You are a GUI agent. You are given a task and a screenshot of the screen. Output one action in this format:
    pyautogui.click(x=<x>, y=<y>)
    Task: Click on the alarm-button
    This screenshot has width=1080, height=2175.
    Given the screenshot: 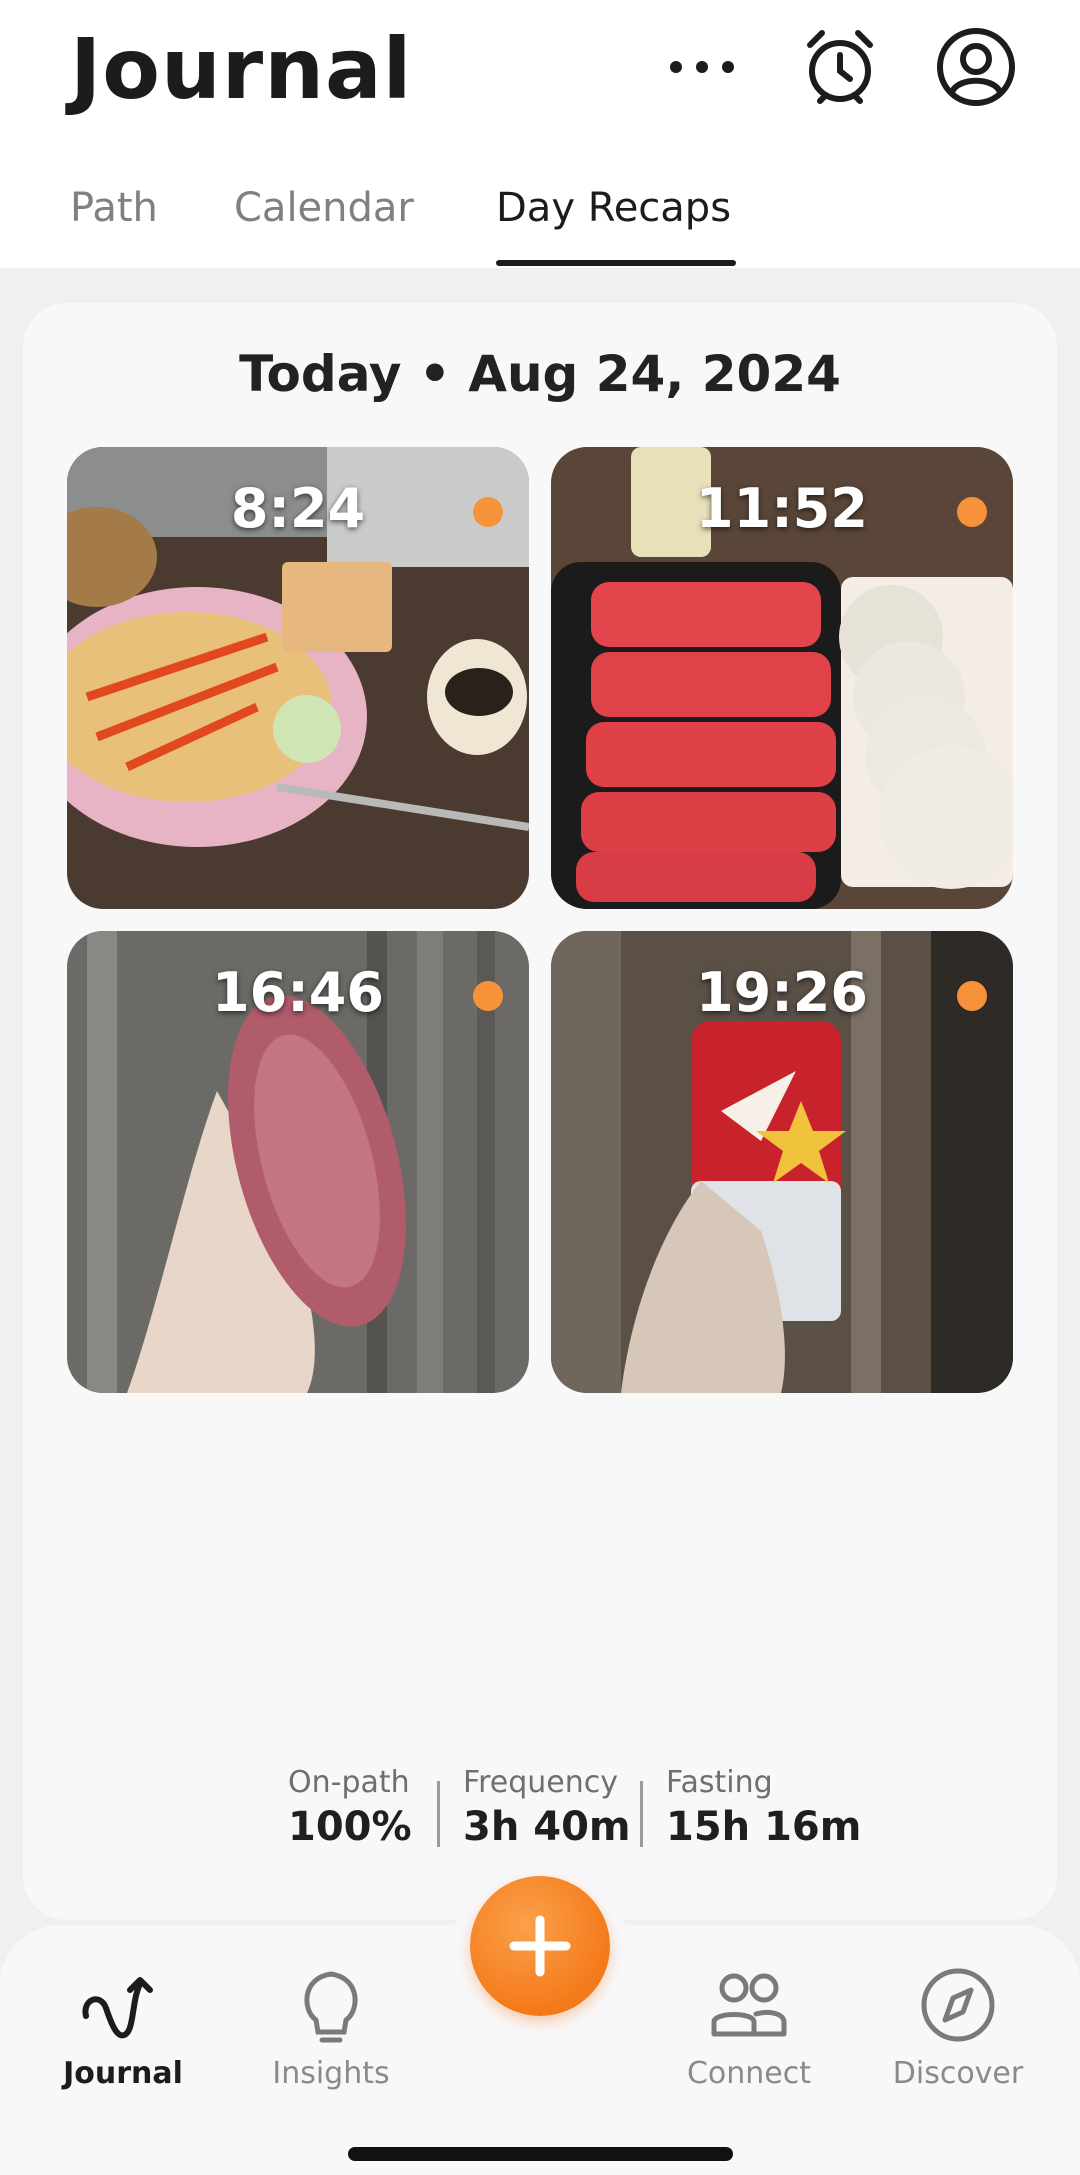 What is the action you would take?
    pyautogui.click(x=840, y=67)
    